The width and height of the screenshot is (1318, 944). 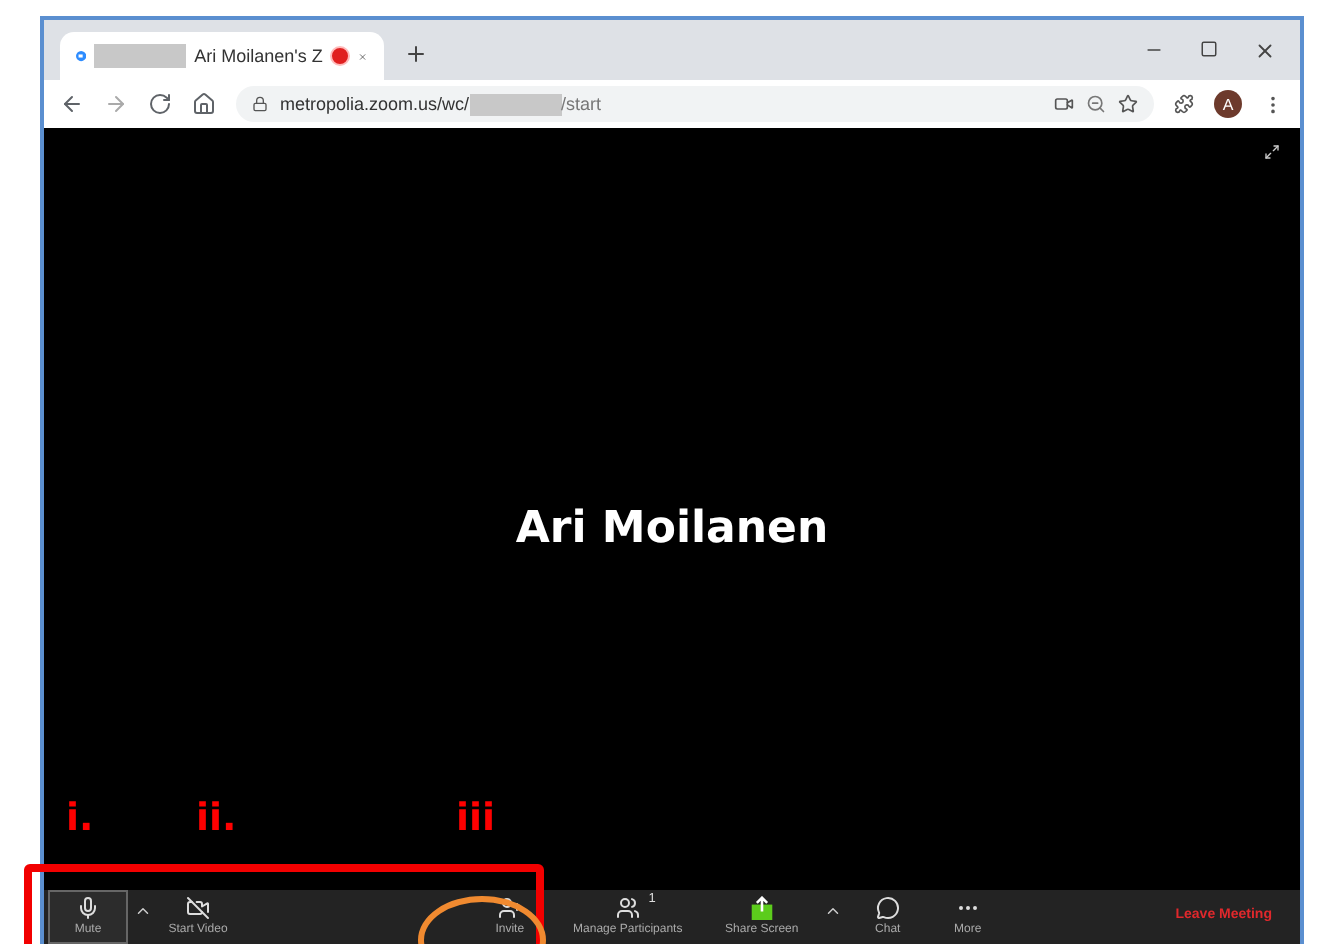 What do you see at coordinates (1184, 104) in the screenshot?
I see `extension-icon` at bounding box center [1184, 104].